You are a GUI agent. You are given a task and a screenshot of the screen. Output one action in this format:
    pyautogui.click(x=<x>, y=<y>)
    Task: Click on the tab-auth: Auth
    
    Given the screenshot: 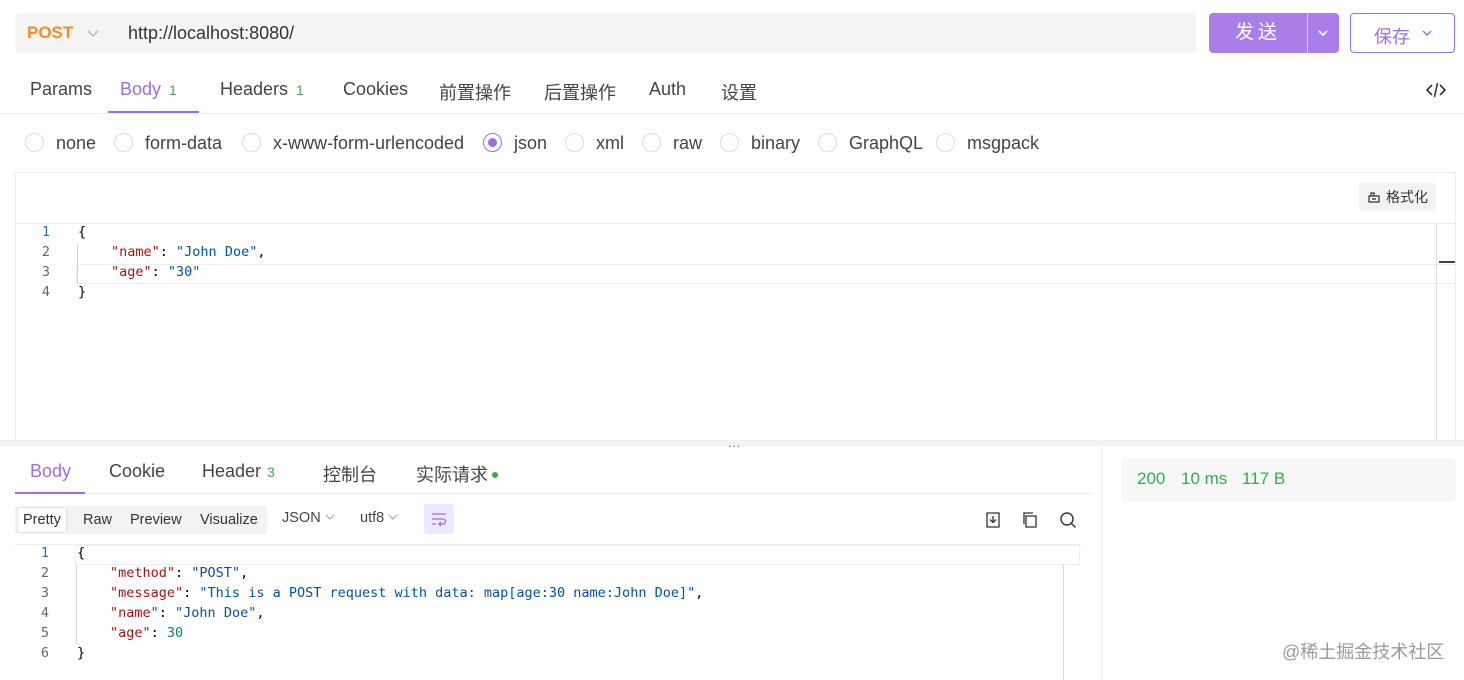 What is the action you would take?
    pyautogui.click(x=667, y=89)
    